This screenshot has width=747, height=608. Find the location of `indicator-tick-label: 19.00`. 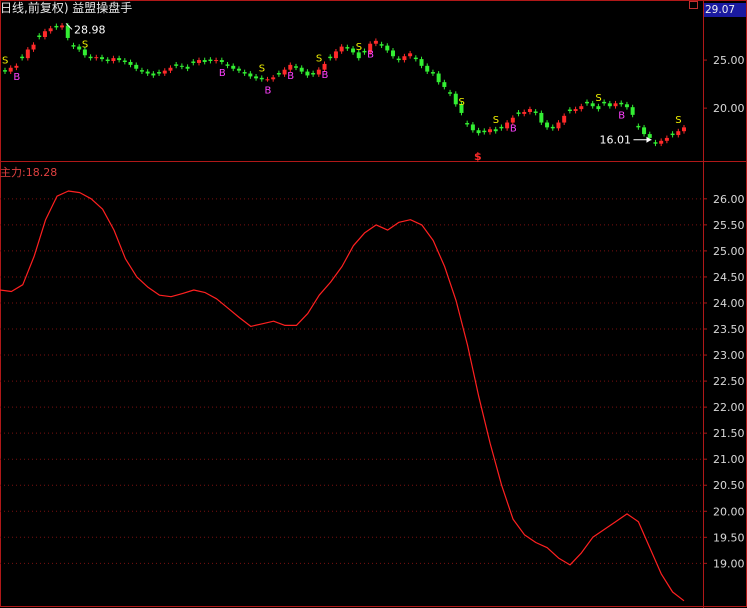

indicator-tick-label: 19.00 is located at coordinates (729, 563).